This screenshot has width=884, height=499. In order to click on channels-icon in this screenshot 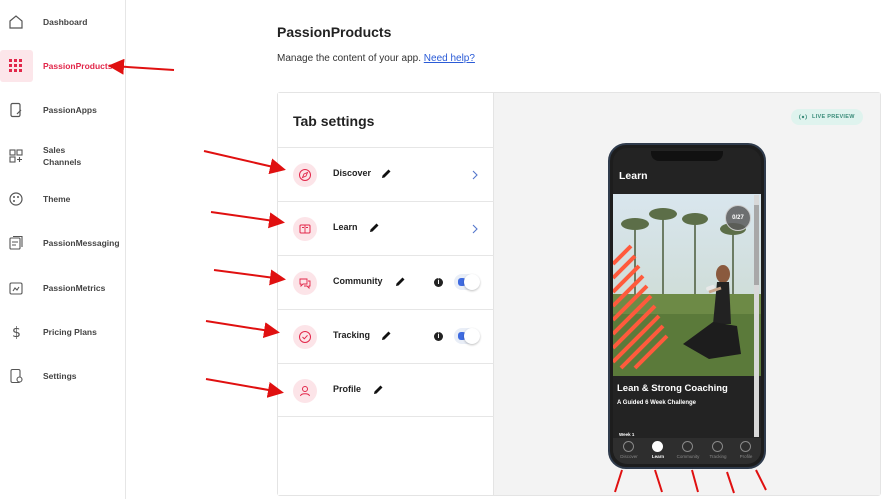, I will do `click(16, 156)`.